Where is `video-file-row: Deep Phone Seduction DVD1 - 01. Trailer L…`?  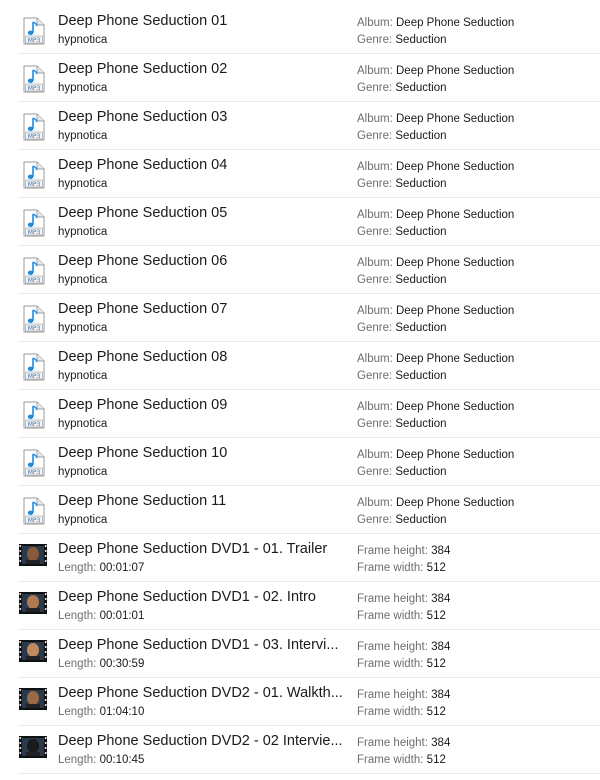
video-file-row: Deep Phone Seduction DVD1 - 01. Trailer L… is located at coordinates (309, 558).